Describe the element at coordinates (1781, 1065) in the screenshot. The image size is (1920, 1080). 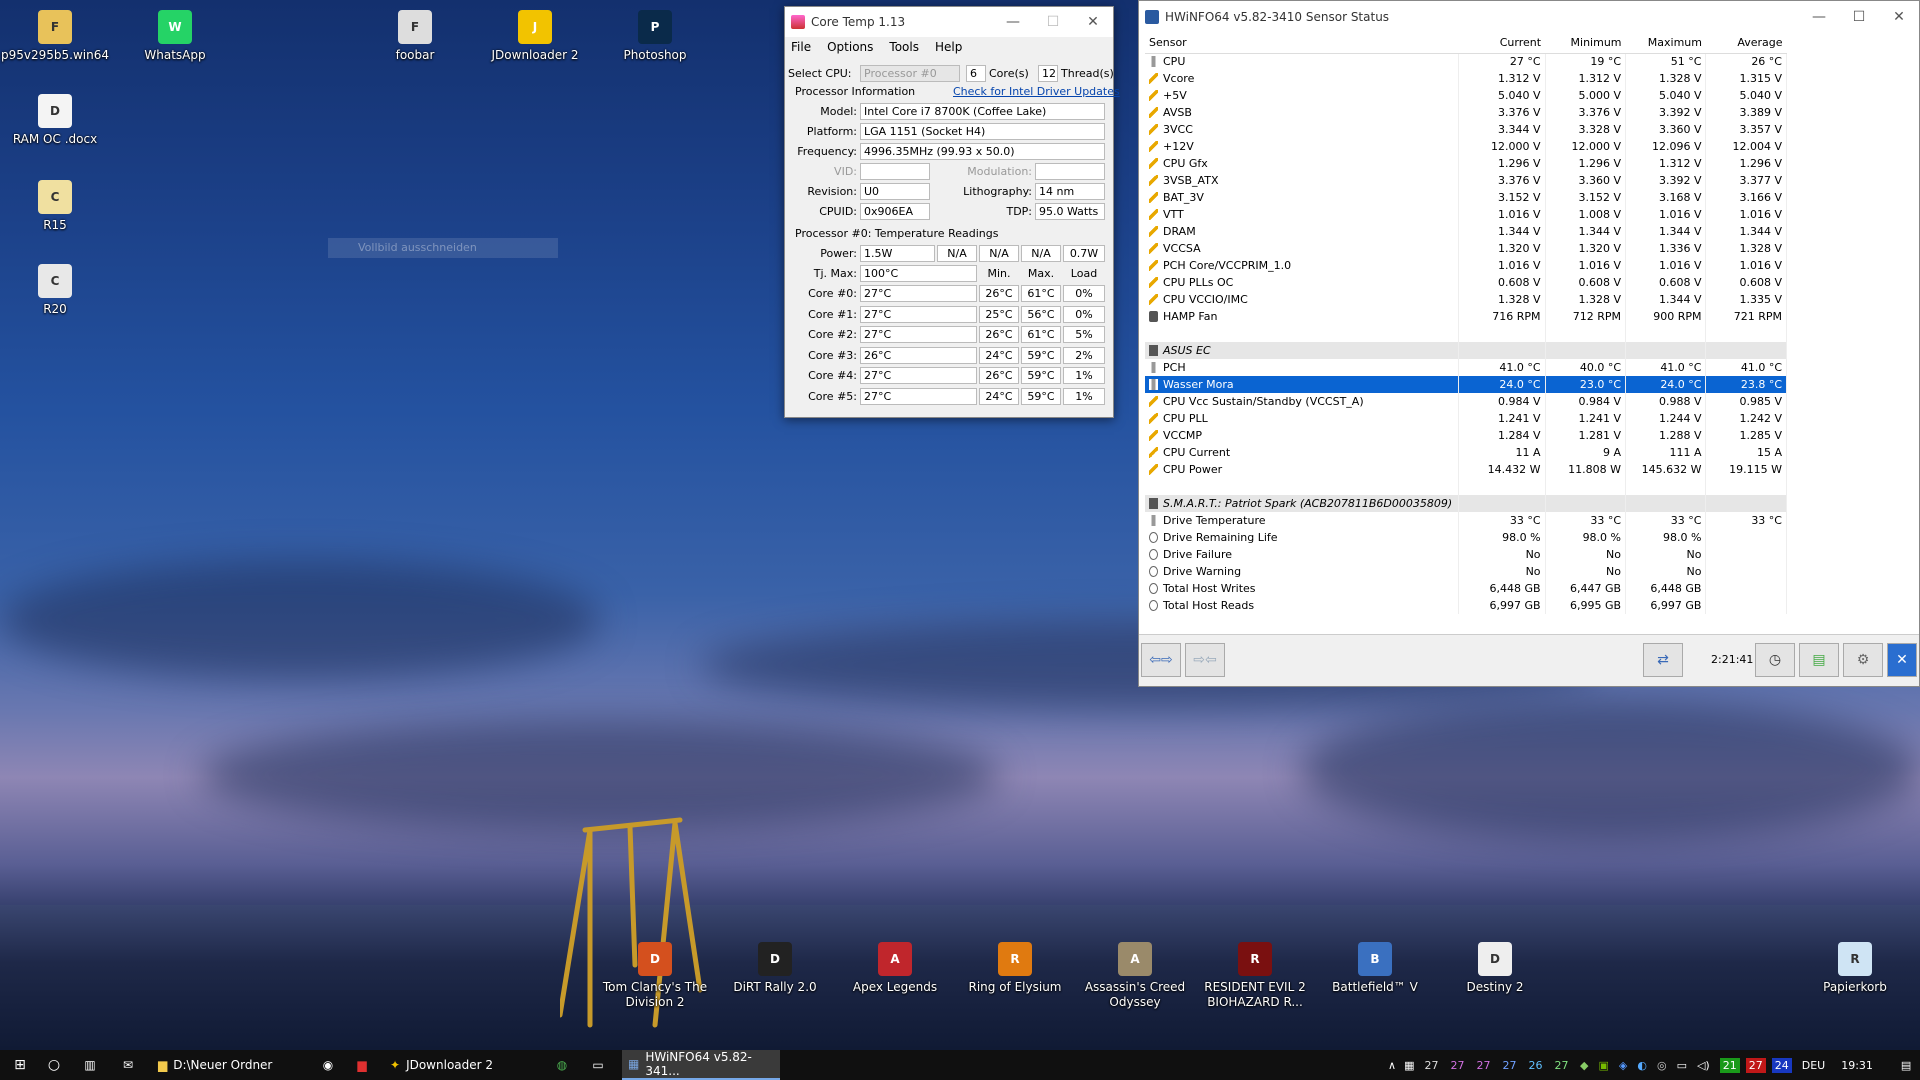
I see `tray-badge-blue: 24` at that location.